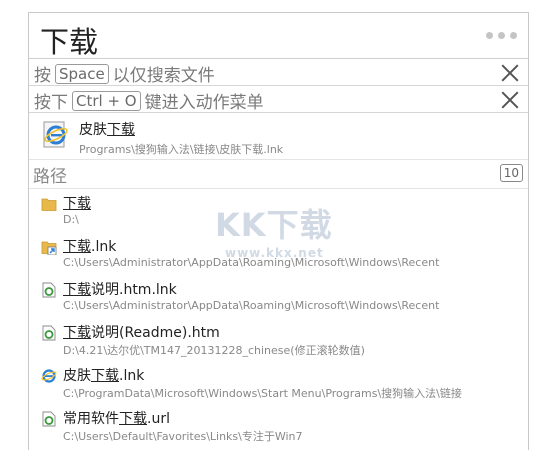 Image resolution: width=555 pixels, height=450 pixels. I want to click on search-box: 下载, so click(278, 36).